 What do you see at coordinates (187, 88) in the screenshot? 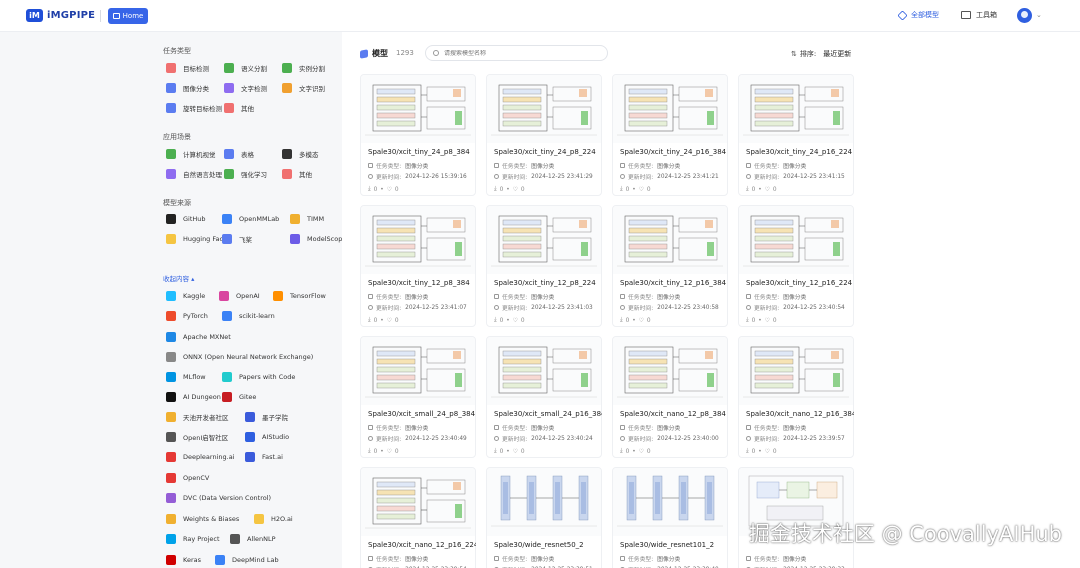
I see `filter-tag: 图像分类` at bounding box center [187, 88].